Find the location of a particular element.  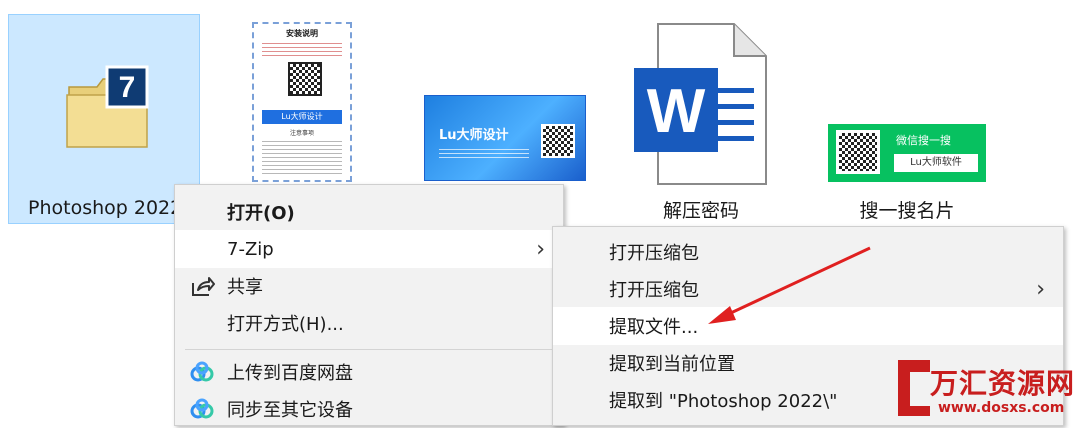

file-password-doc: W 解压密码 is located at coordinates (706, 122).